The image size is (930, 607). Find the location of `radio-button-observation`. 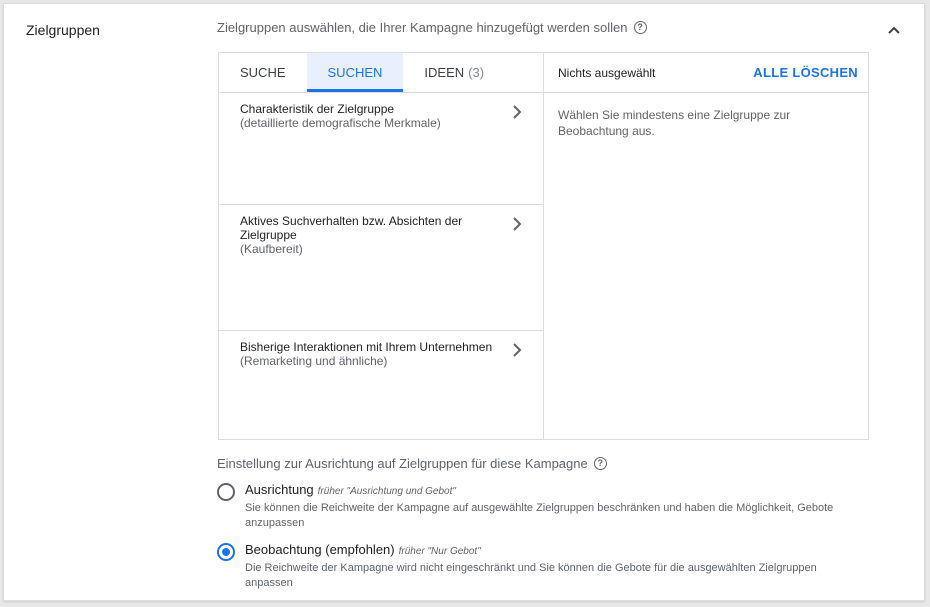

radio-button-observation is located at coordinates (226, 552).